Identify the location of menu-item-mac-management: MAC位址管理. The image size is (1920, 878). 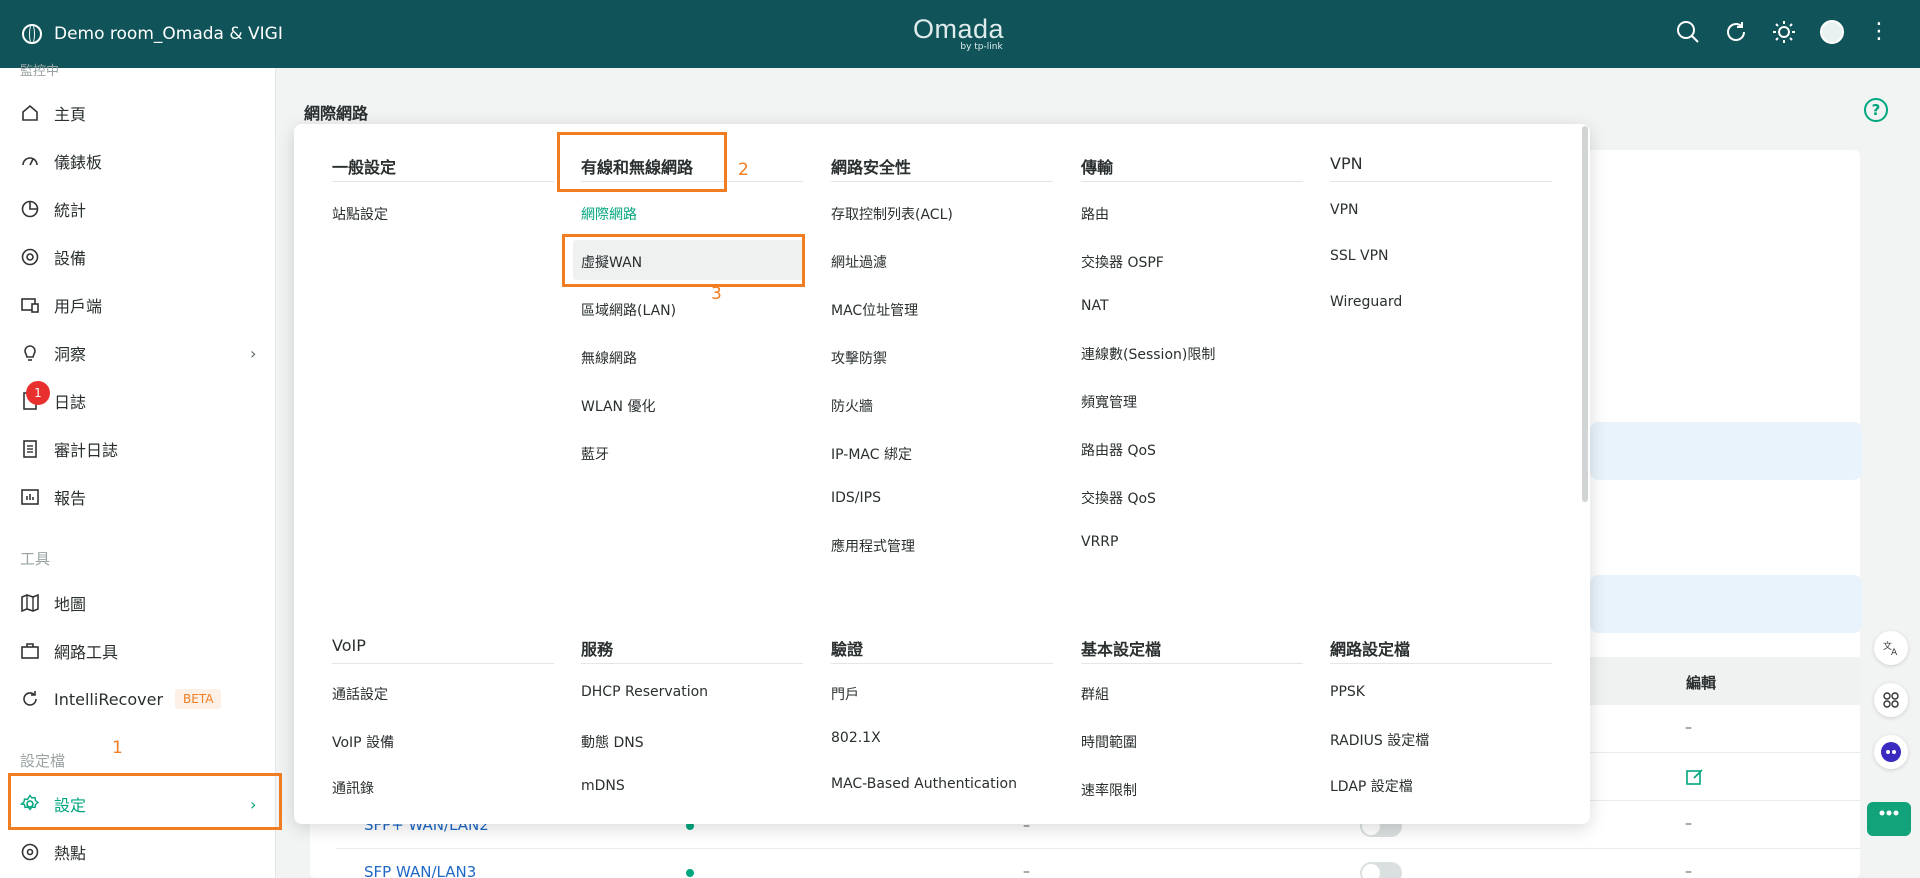
(874, 310).